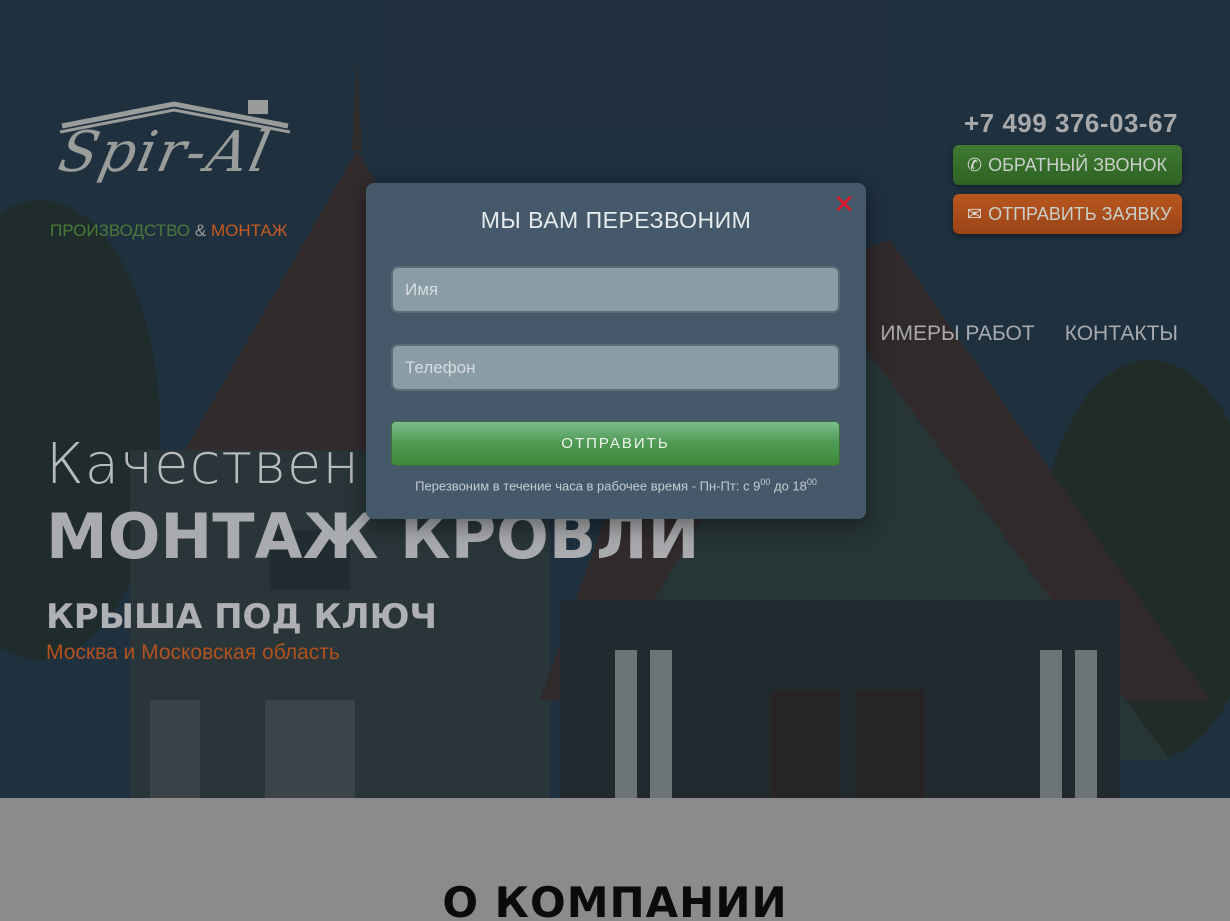  What do you see at coordinates (1080, 213) in the screenshot?
I see `send-request-button-label: ОТПРАВИТЬ ЗАЯВКУ` at bounding box center [1080, 213].